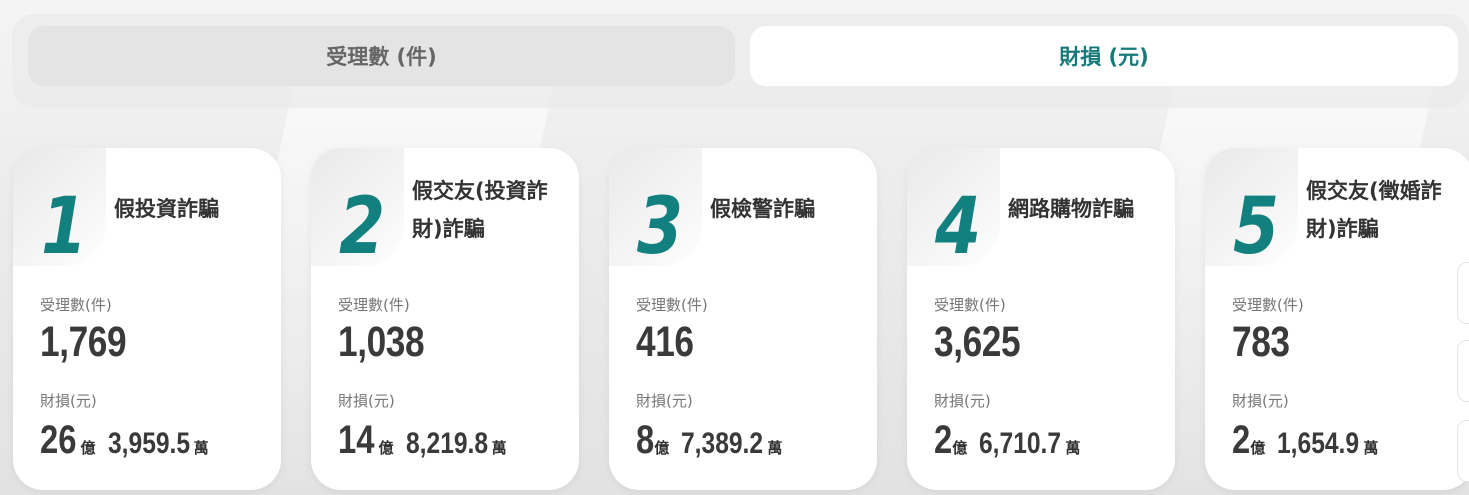 This screenshot has width=1469, height=495. What do you see at coordinates (381, 56) in the screenshot?
I see `tab-cases: 受理數 (件)` at bounding box center [381, 56].